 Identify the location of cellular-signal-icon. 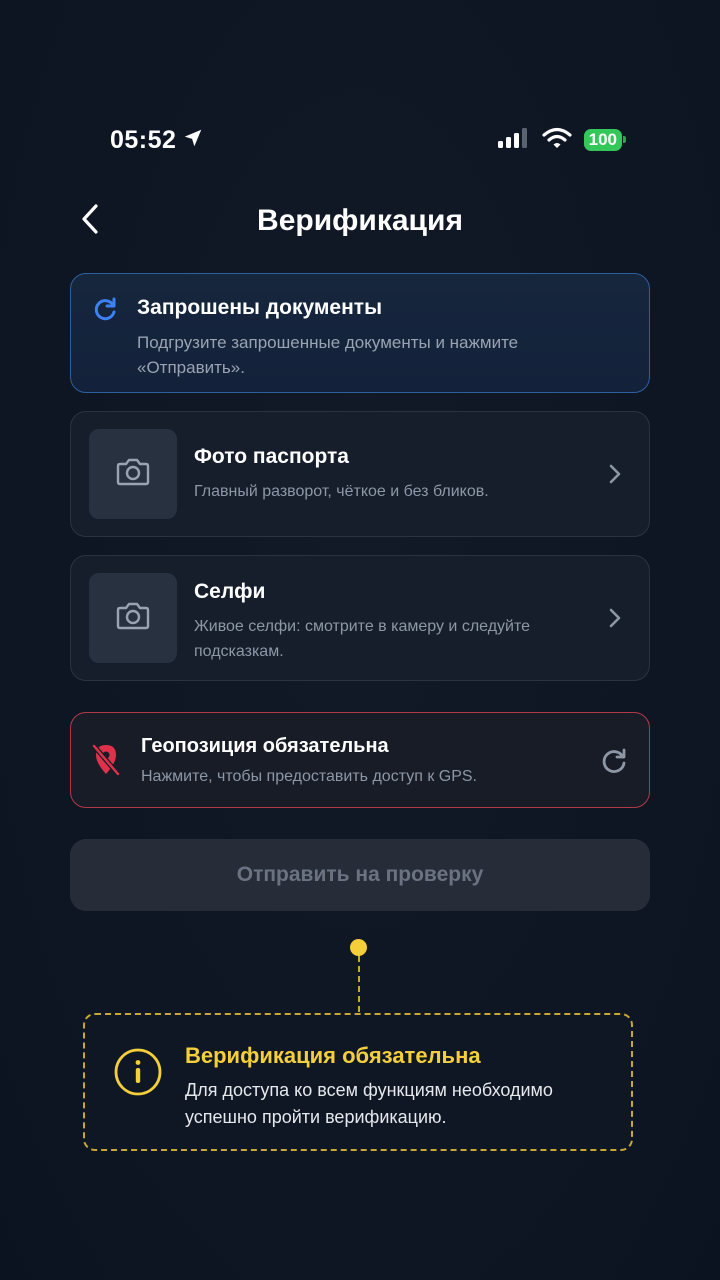
(513, 140).